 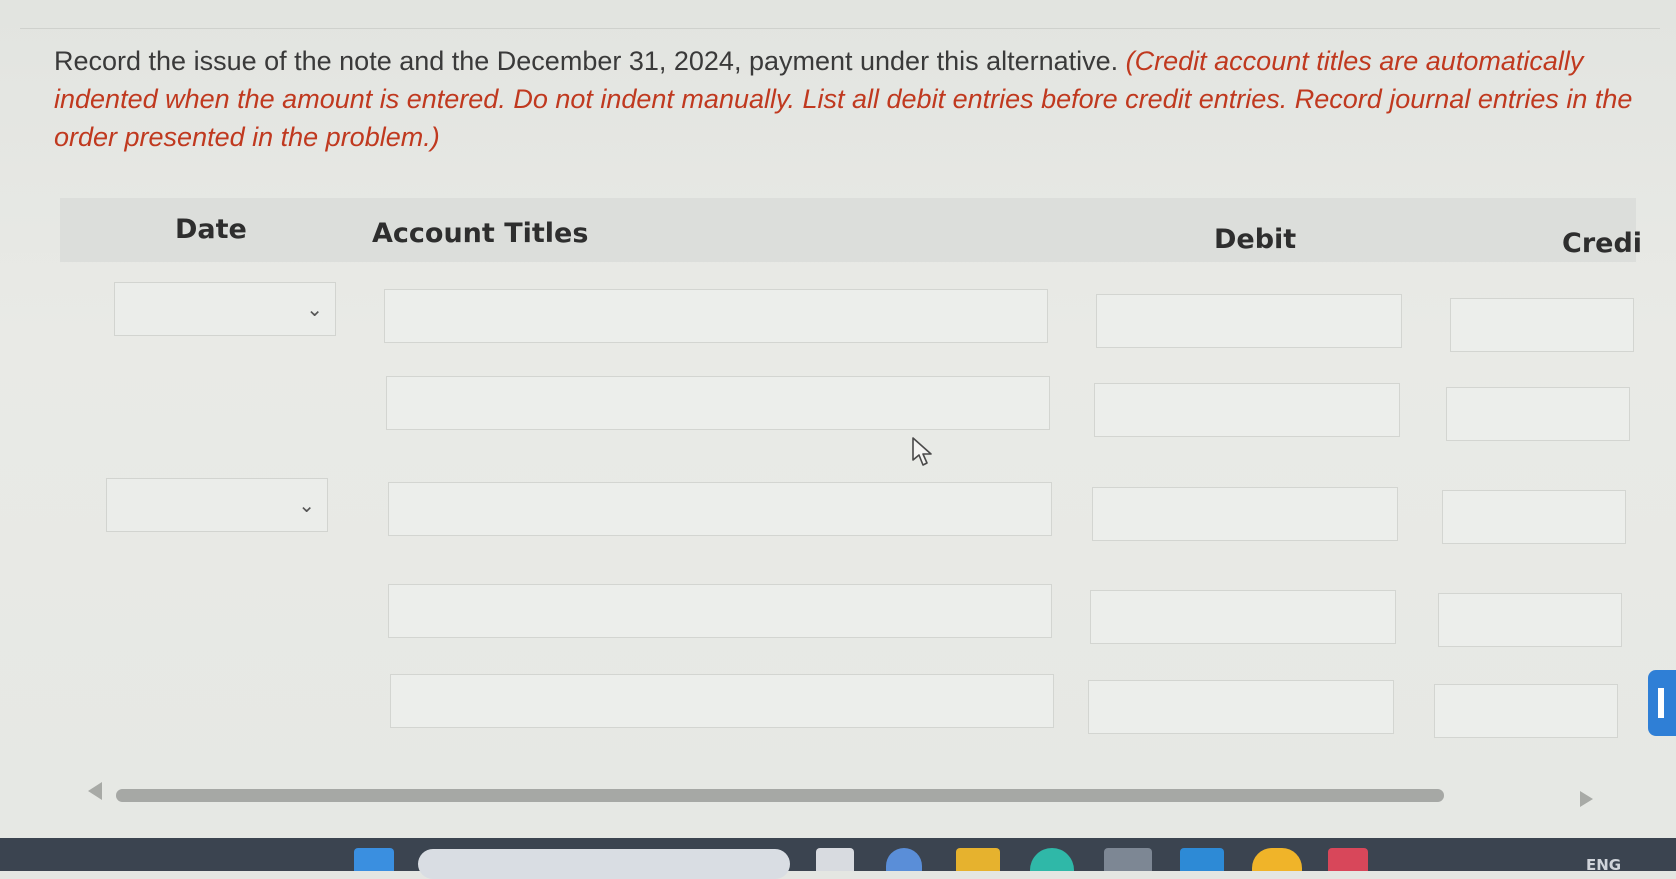 I want to click on journal-table-header, so click(x=848, y=230).